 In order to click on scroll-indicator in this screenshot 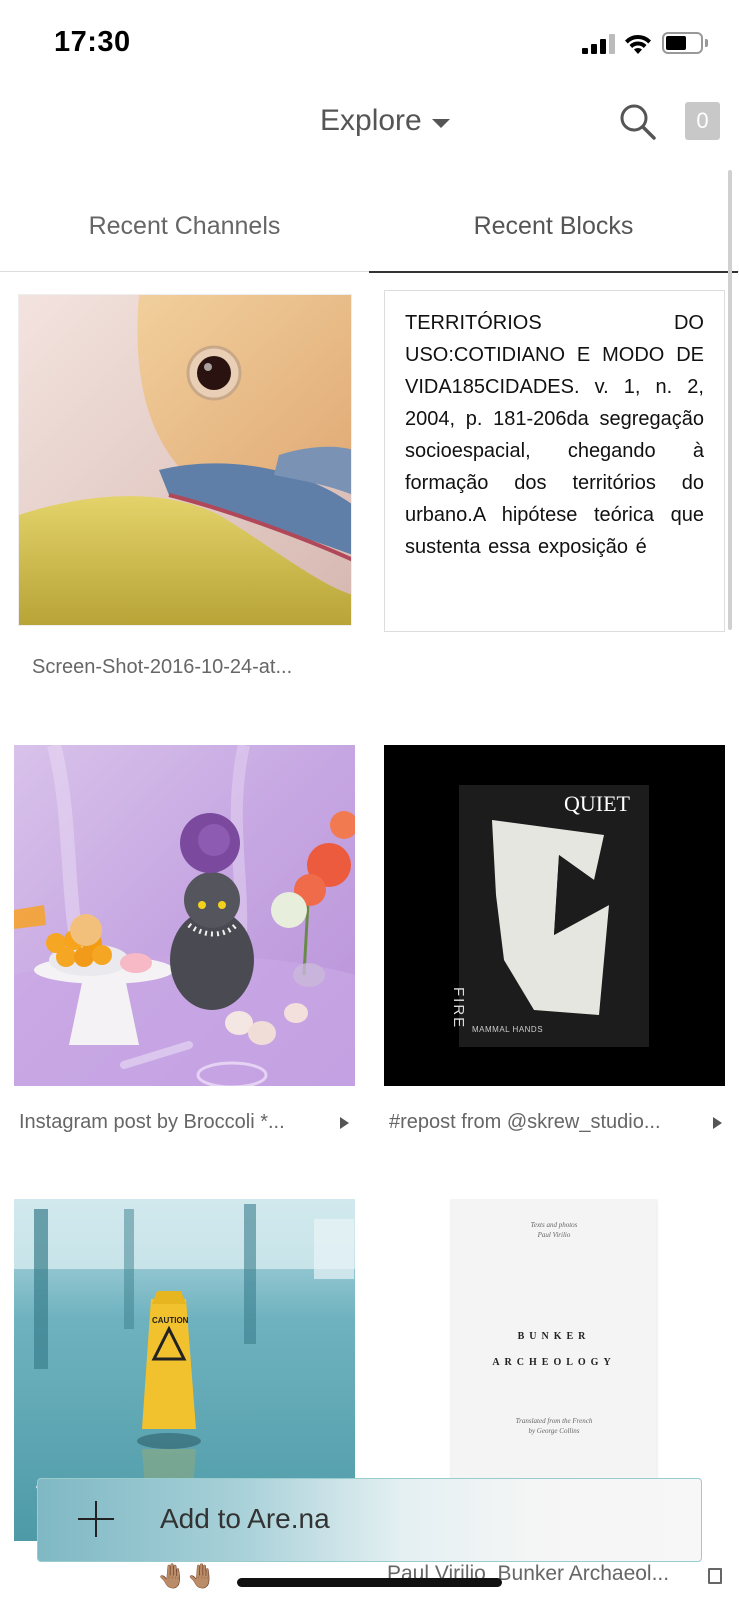, I will do `click(730, 400)`.